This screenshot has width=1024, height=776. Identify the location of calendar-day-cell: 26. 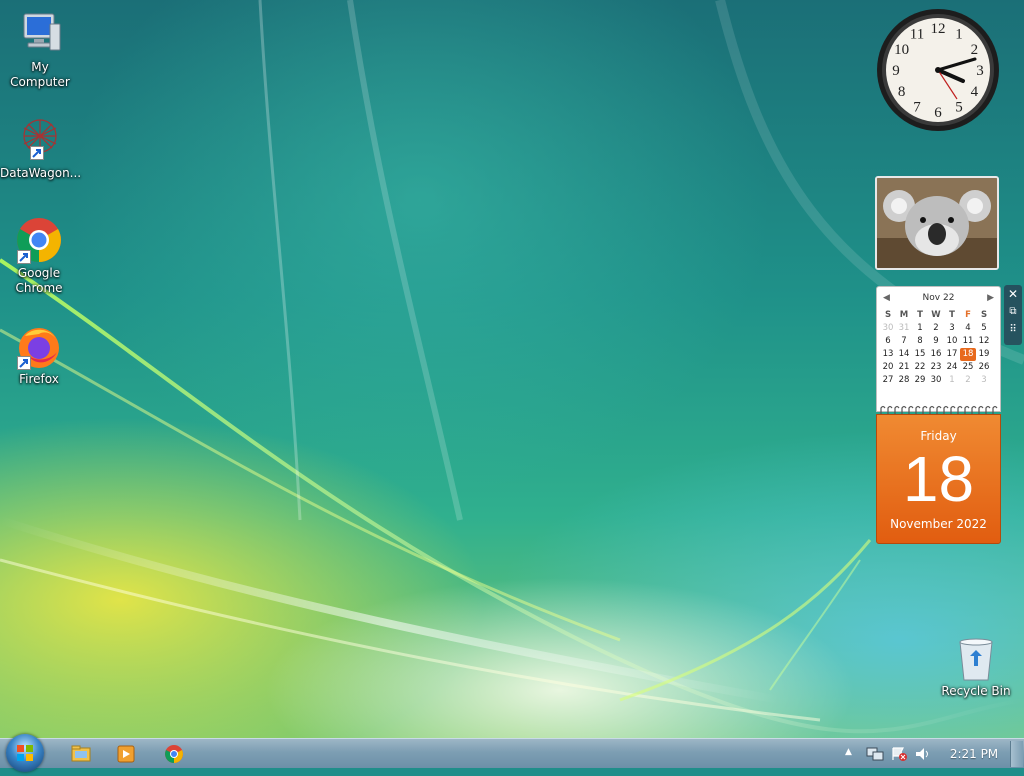
(984, 367).